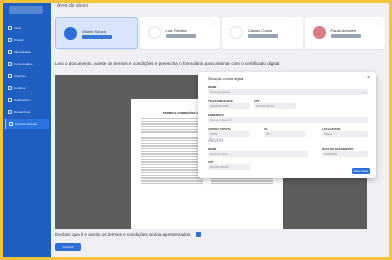  I want to click on folder-icon, so click(10, 76).